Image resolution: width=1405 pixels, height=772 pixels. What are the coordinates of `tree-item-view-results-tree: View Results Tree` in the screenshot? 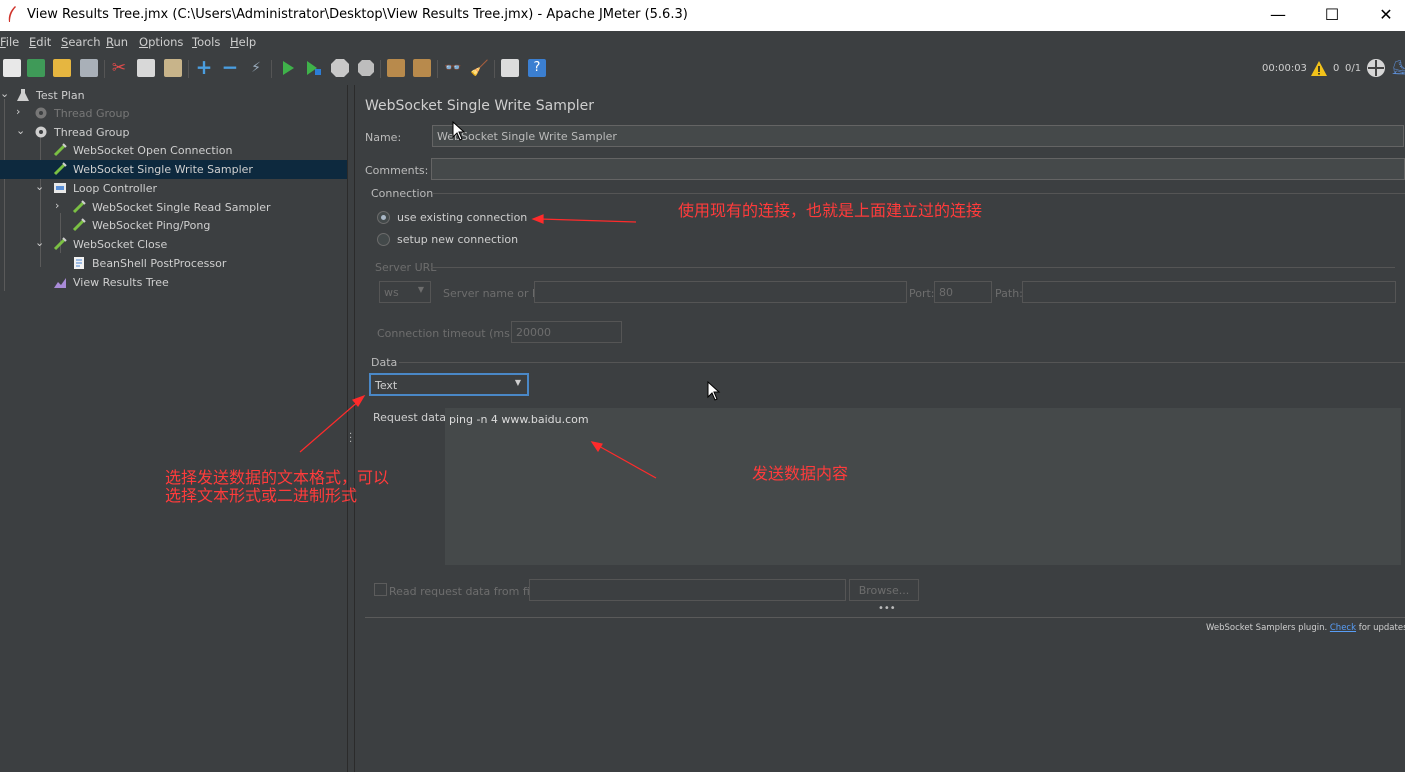 It's located at (173, 282).